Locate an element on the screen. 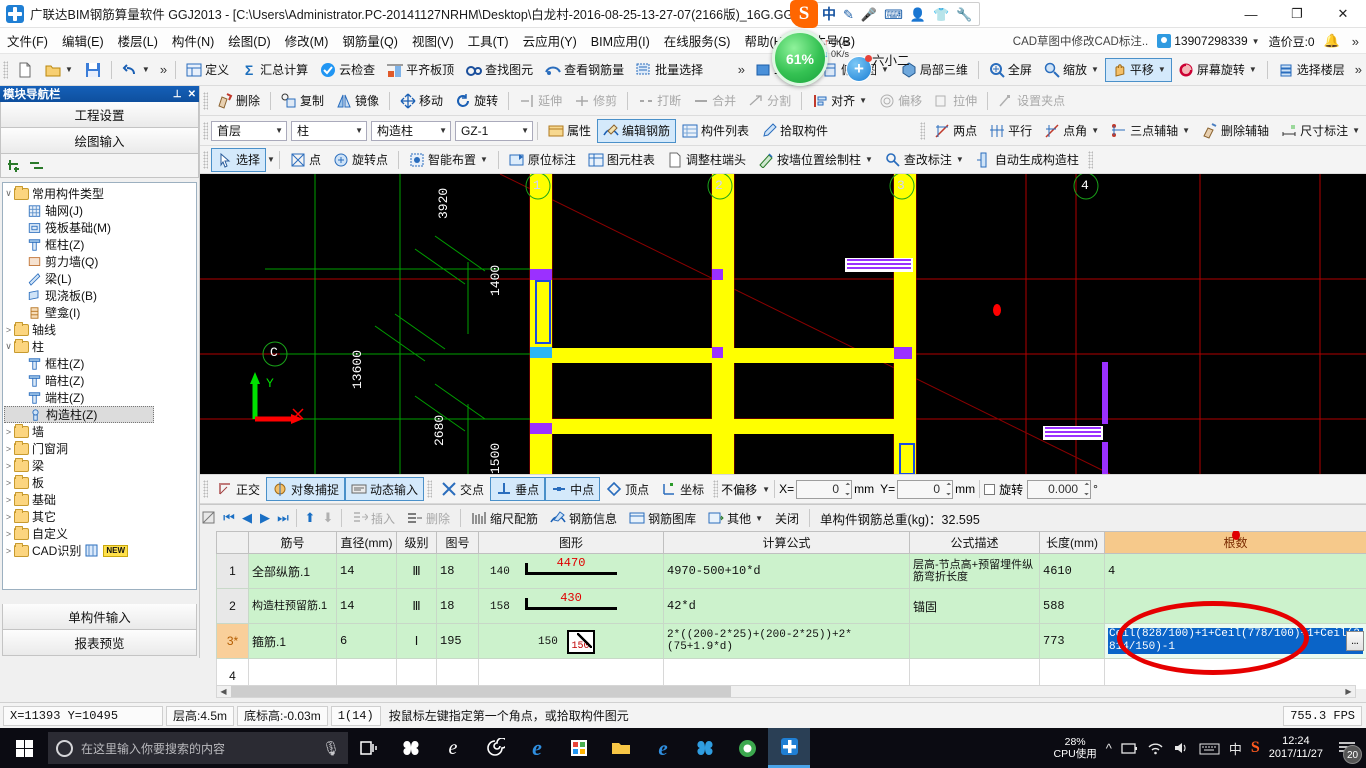  ime-tools-icon: 🔧 is located at coordinates (964, 14).